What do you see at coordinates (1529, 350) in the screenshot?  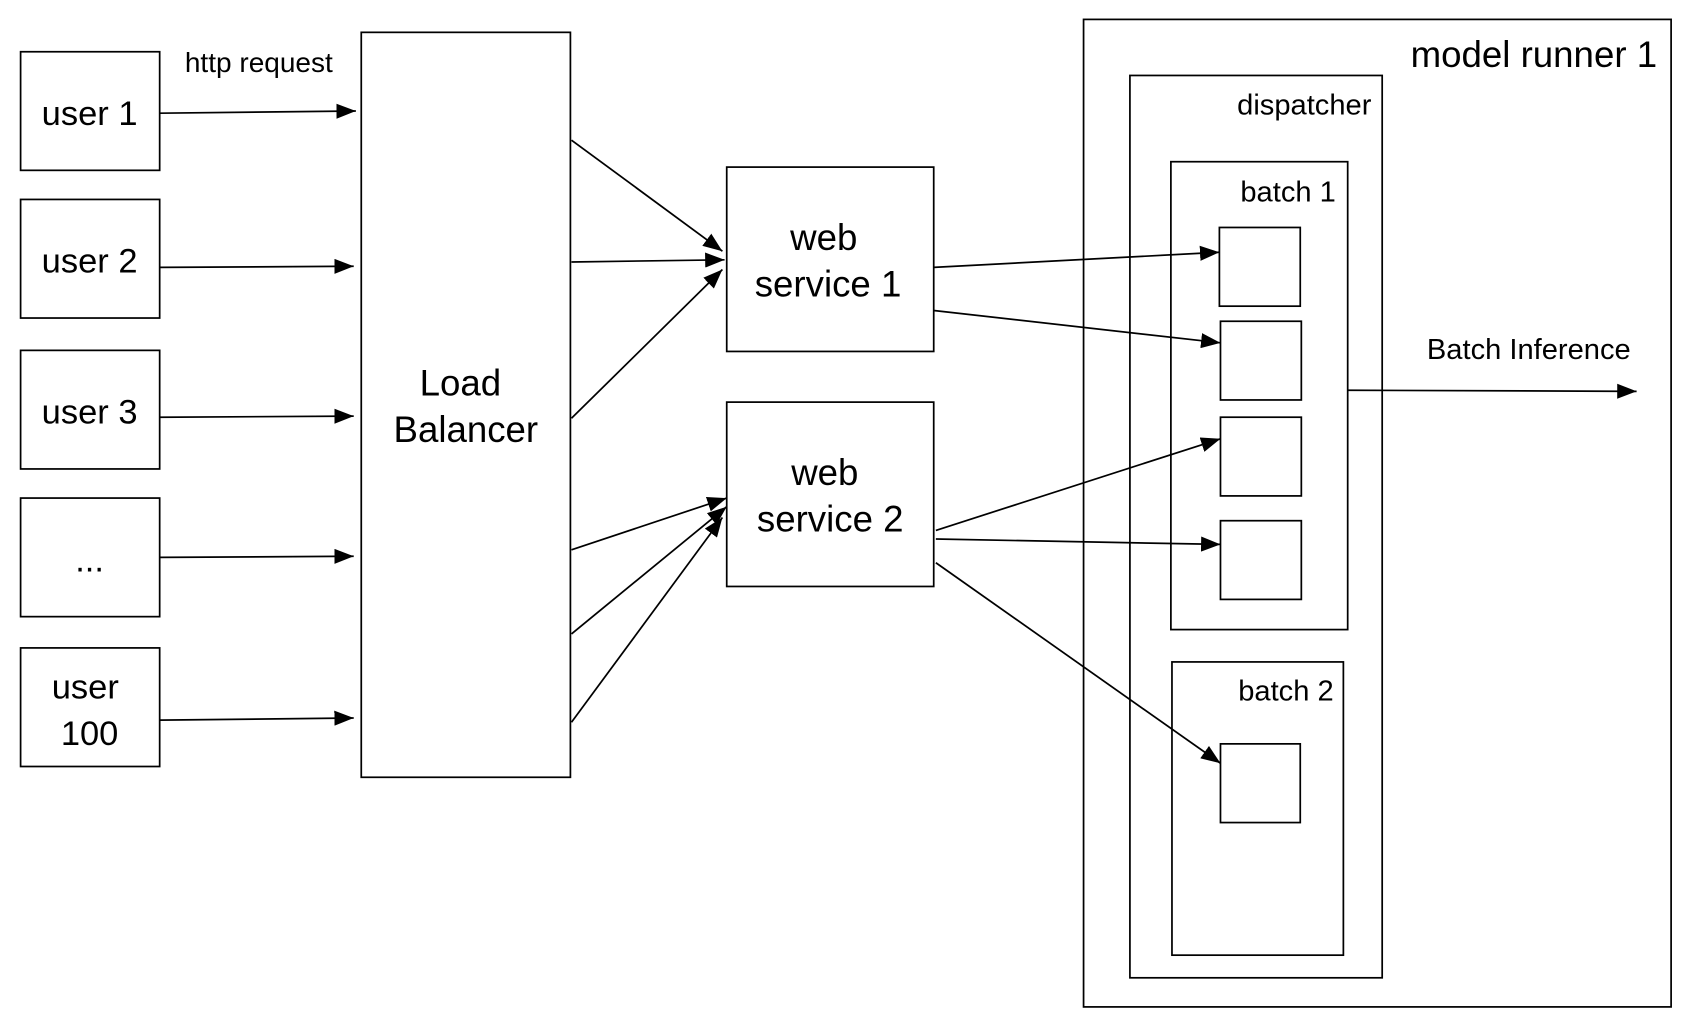 I see `batch-inference-label: Batch Inference` at bounding box center [1529, 350].